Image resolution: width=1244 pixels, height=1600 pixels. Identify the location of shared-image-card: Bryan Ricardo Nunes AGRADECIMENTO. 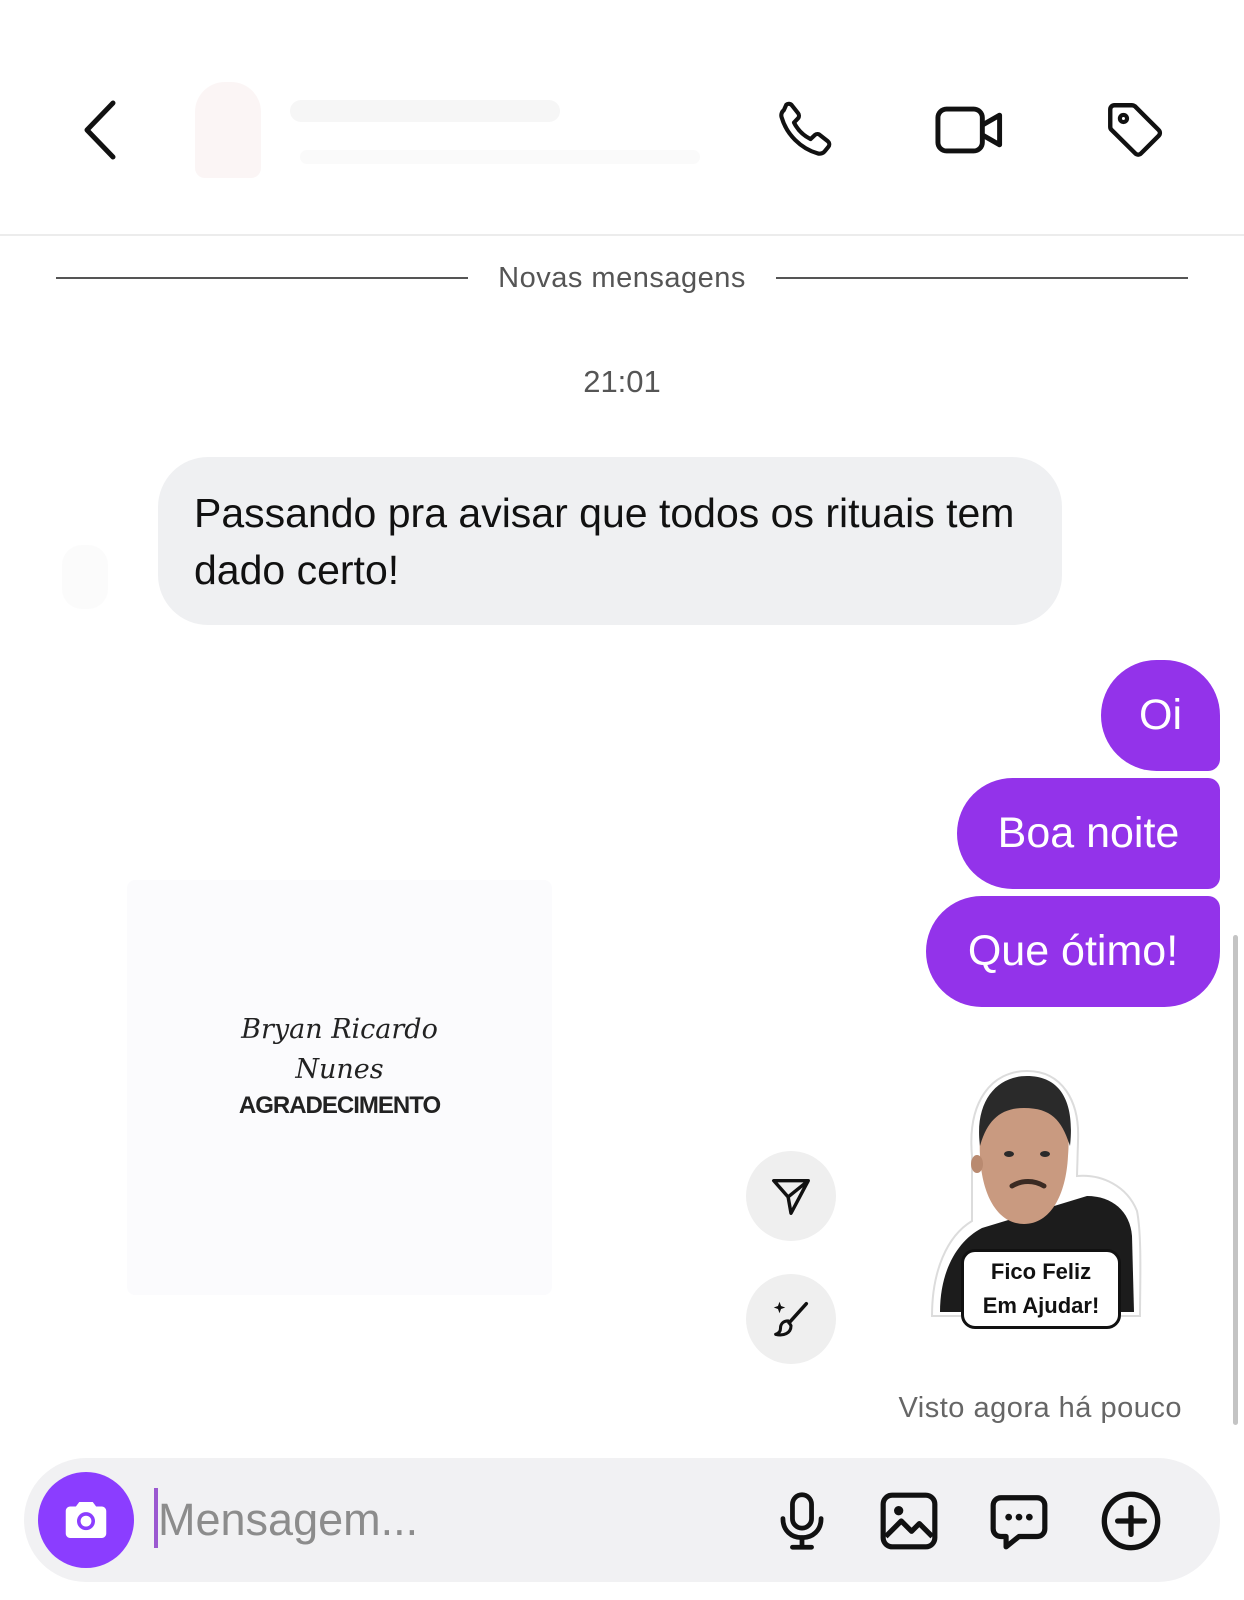
(339, 1087).